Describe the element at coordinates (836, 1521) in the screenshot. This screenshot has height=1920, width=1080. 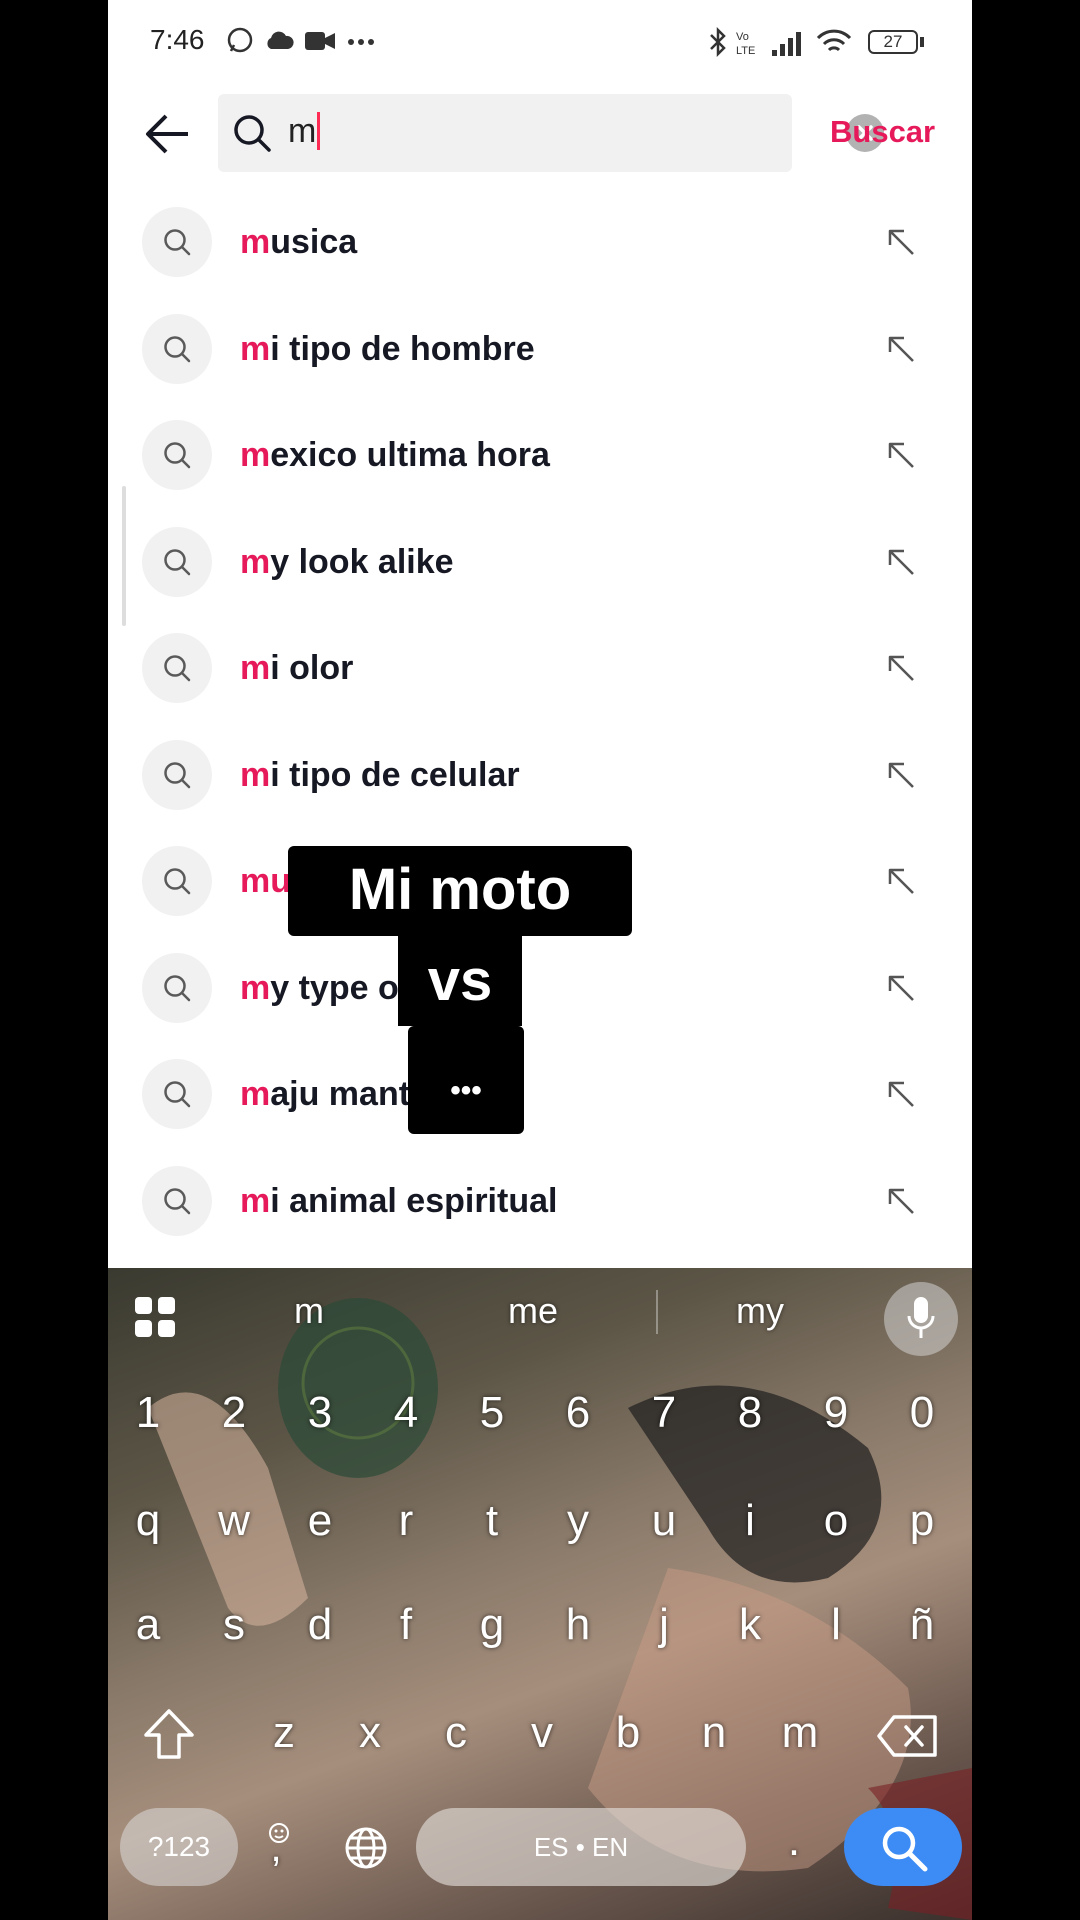
I see `letter-key: o` at that location.